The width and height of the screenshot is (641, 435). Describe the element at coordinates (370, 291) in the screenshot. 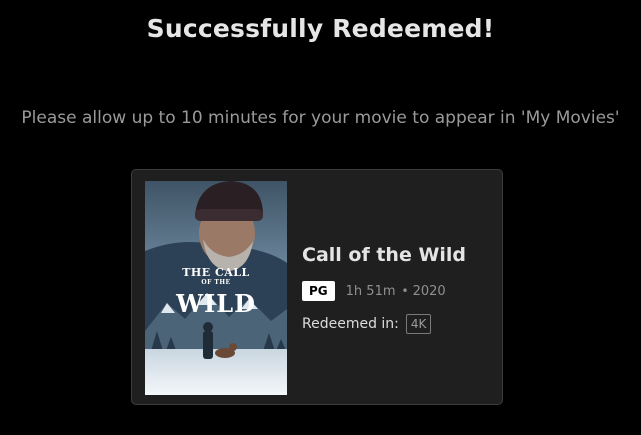

I see `movie-runtime: 1h 51m` at that location.